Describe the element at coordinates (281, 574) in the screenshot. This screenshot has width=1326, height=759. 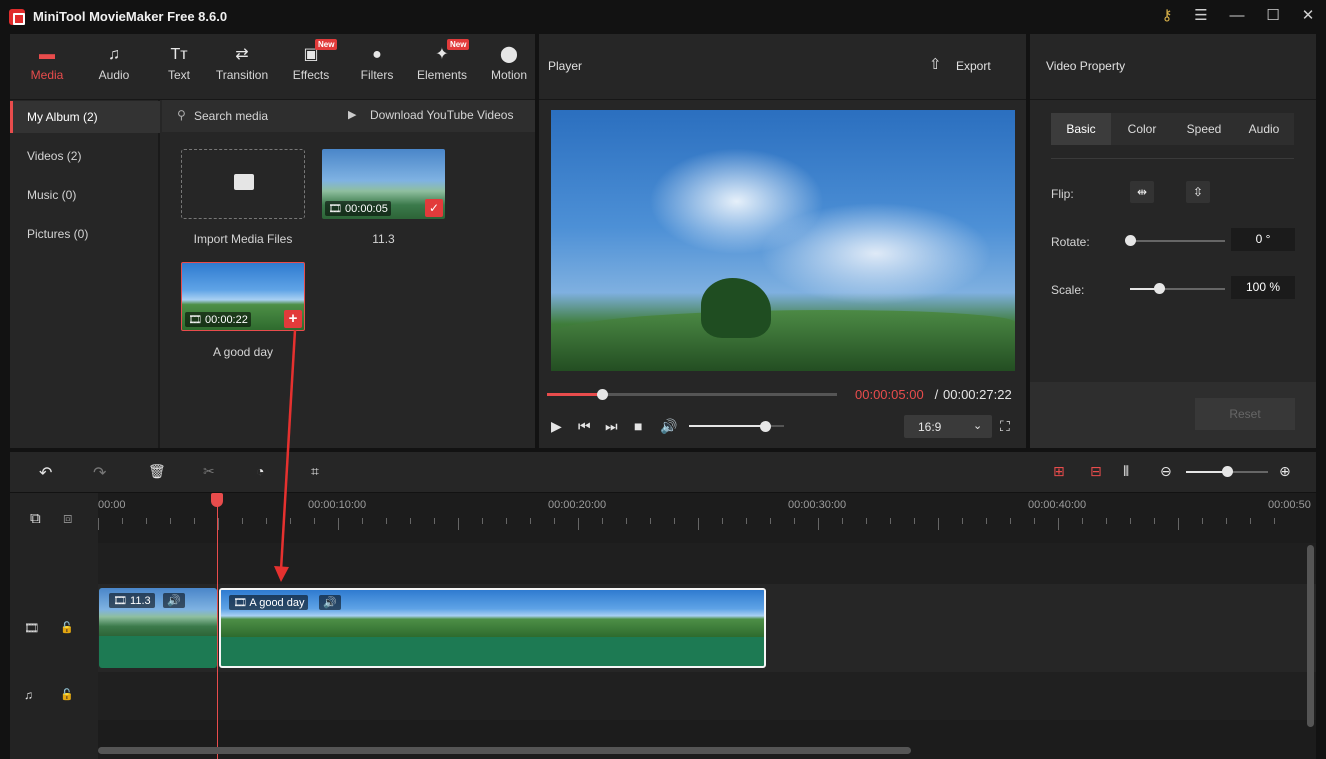
I see `arrow-head` at that location.